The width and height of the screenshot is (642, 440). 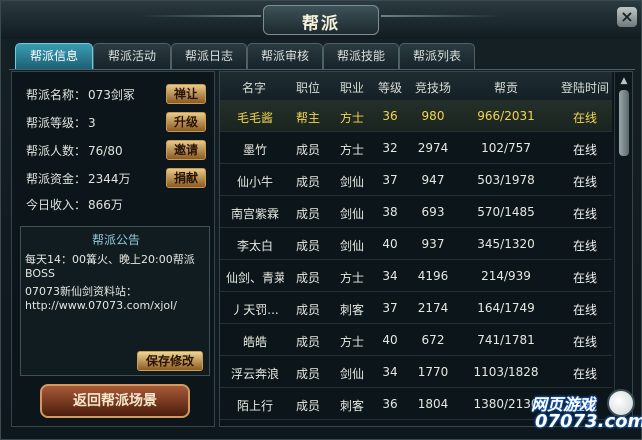 I want to click on tab-guild-skills: 帮派技能, so click(x=361, y=56).